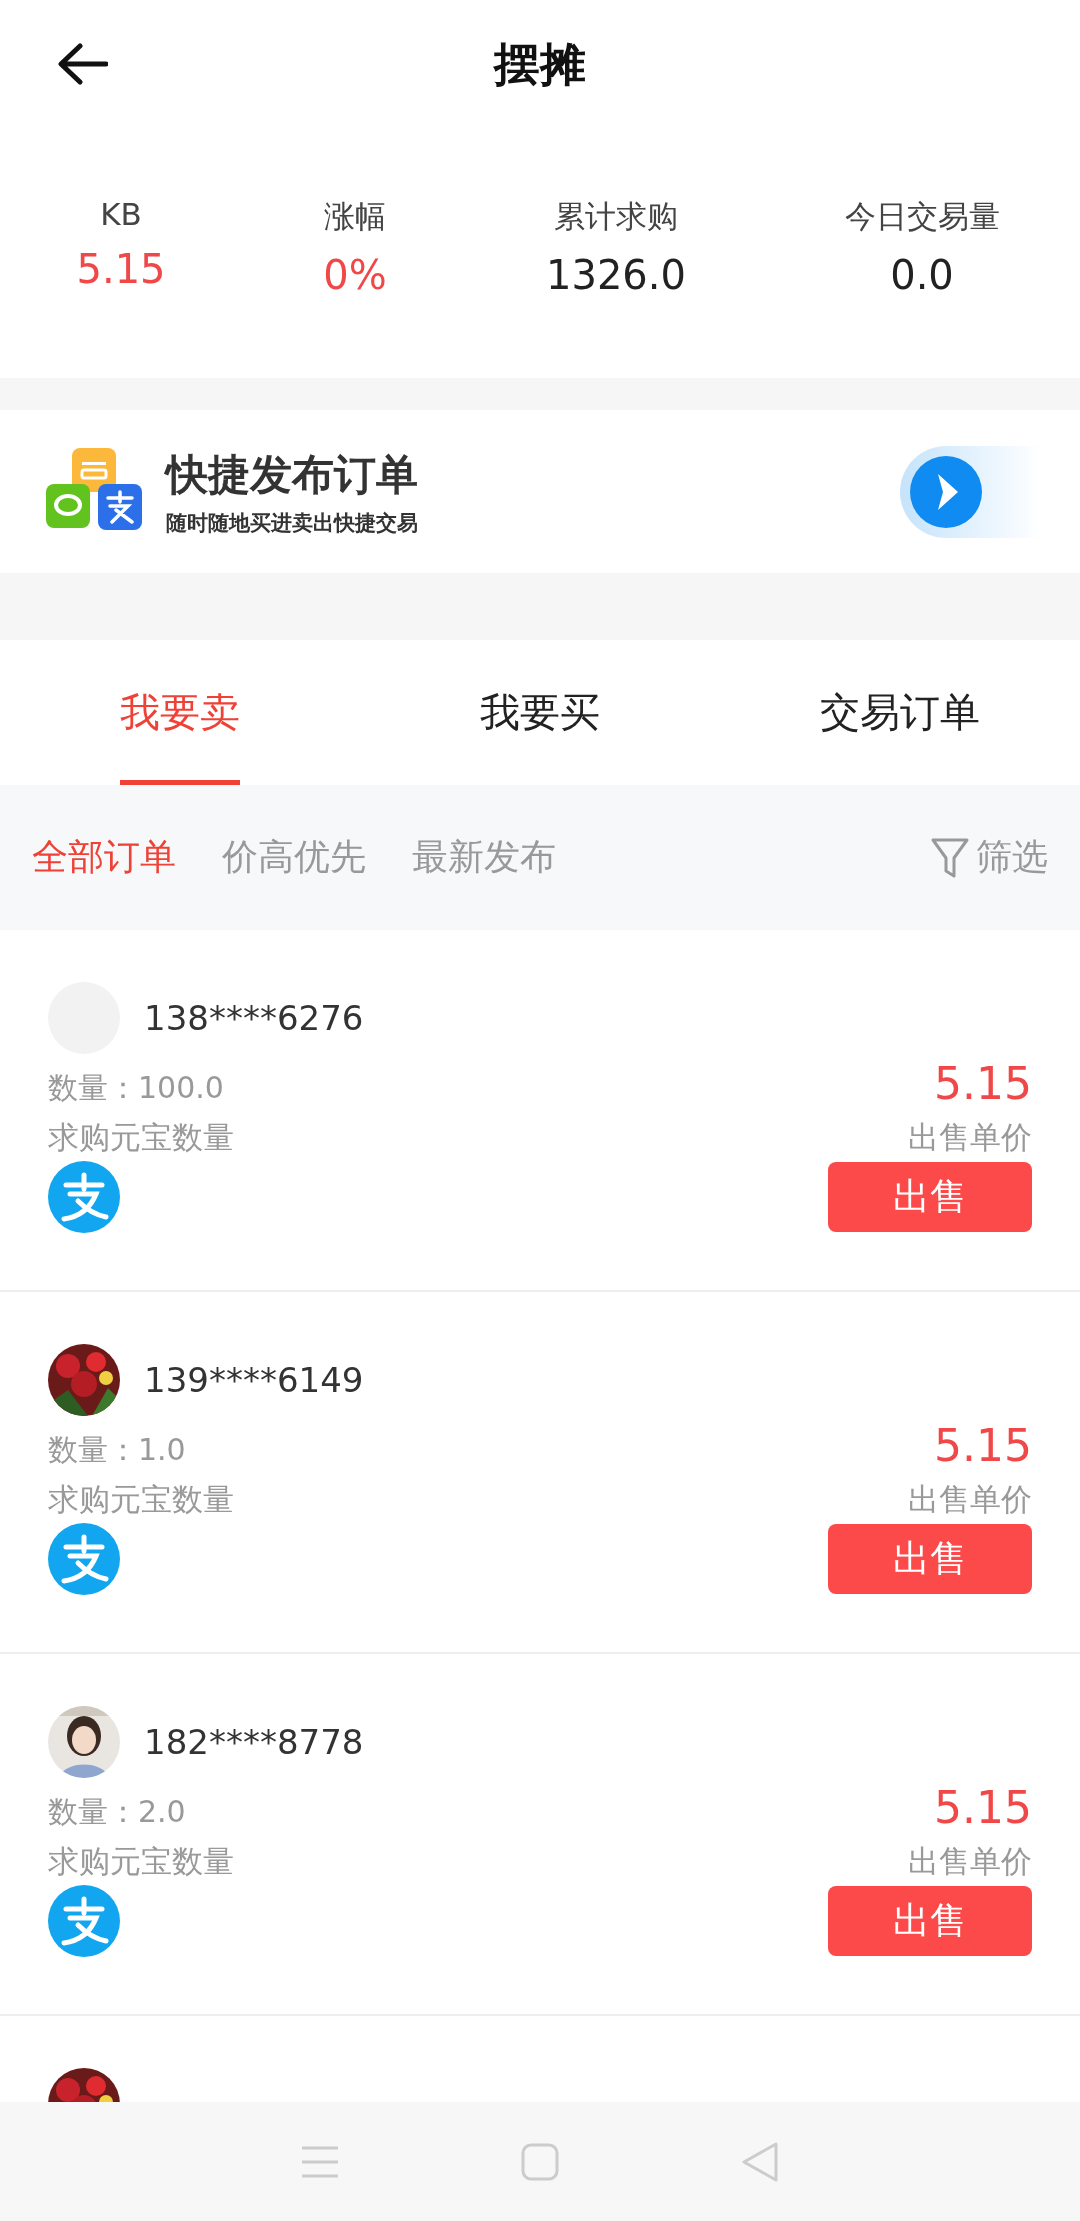 The height and width of the screenshot is (2221, 1080). What do you see at coordinates (355, 275) in the screenshot?
I see `stat-value: 0%` at bounding box center [355, 275].